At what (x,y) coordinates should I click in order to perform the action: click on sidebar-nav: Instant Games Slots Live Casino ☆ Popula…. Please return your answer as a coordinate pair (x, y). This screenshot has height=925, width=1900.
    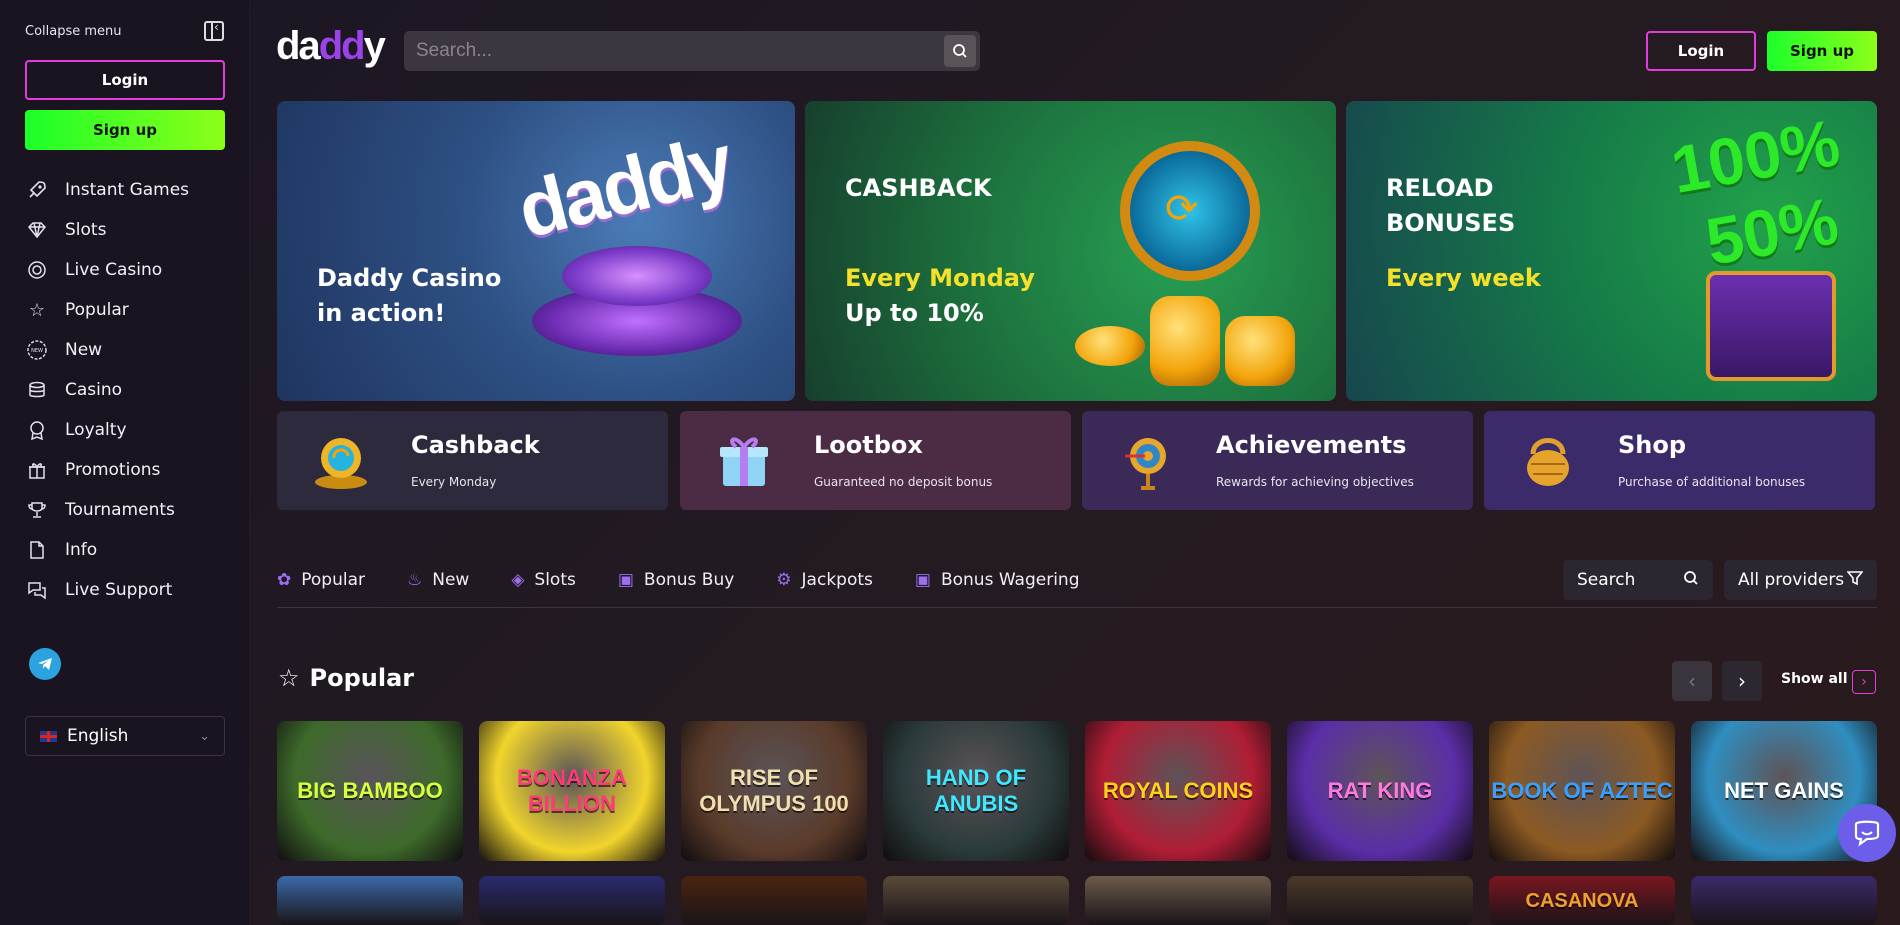
    Looking at the image, I should click on (124, 390).